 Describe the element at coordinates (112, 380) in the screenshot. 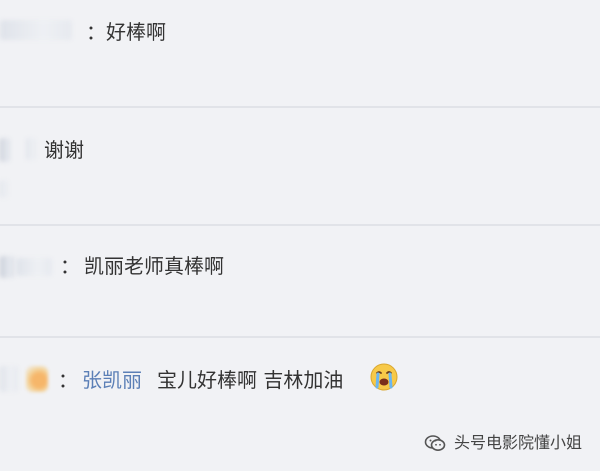

I see `comment-username: 张凯丽` at that location.